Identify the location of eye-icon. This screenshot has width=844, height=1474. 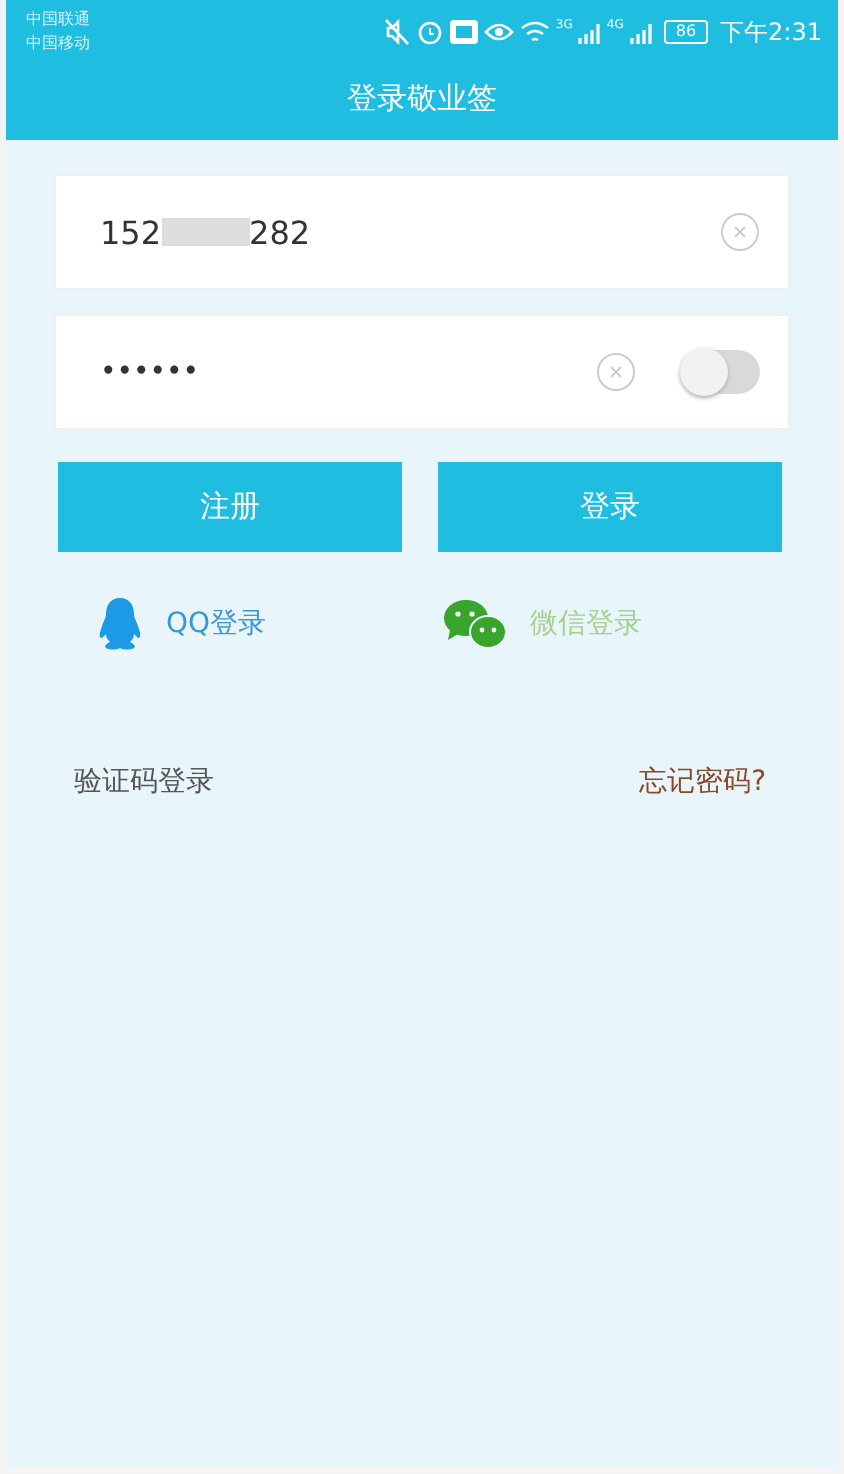
(498, 32).